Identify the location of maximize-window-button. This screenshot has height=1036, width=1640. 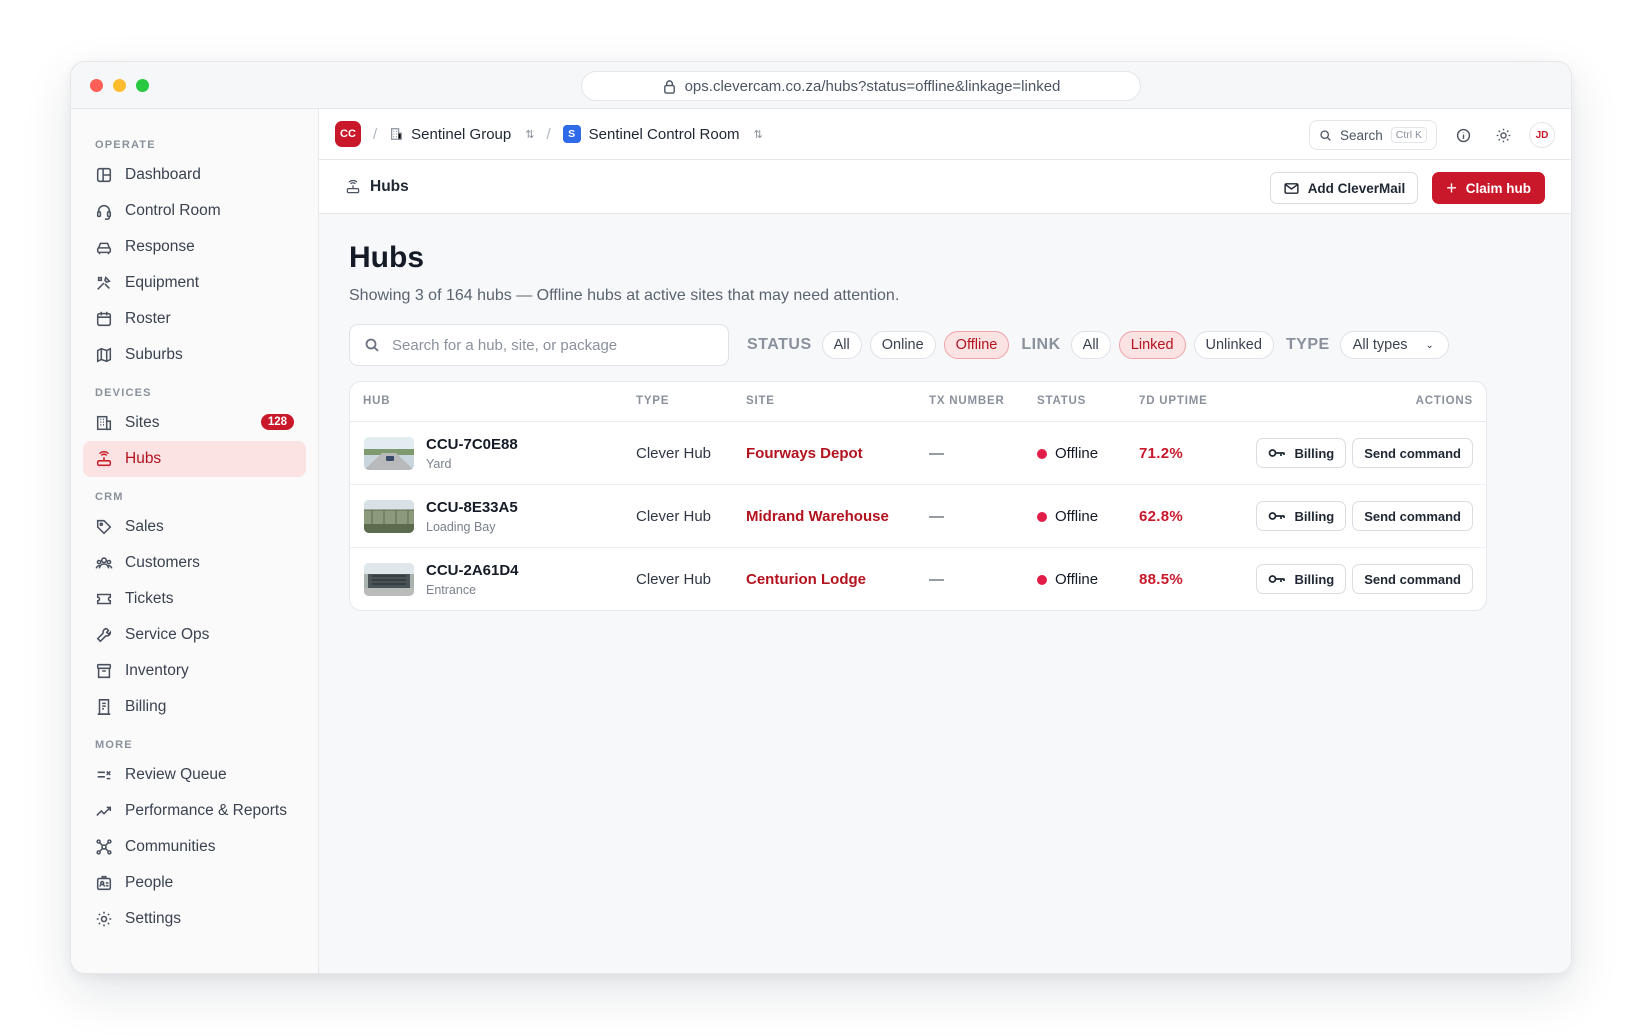
(142, 85).